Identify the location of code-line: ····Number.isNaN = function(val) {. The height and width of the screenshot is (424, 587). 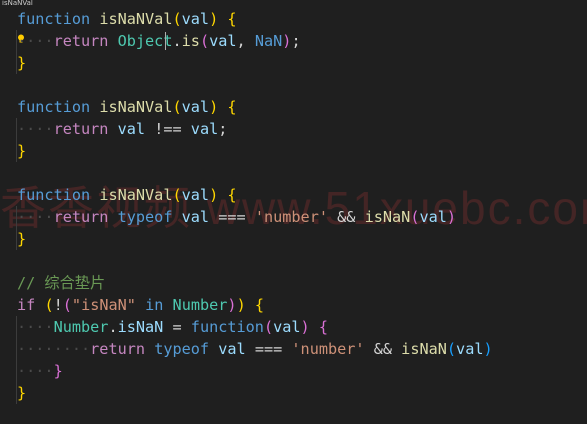
(172, 327).